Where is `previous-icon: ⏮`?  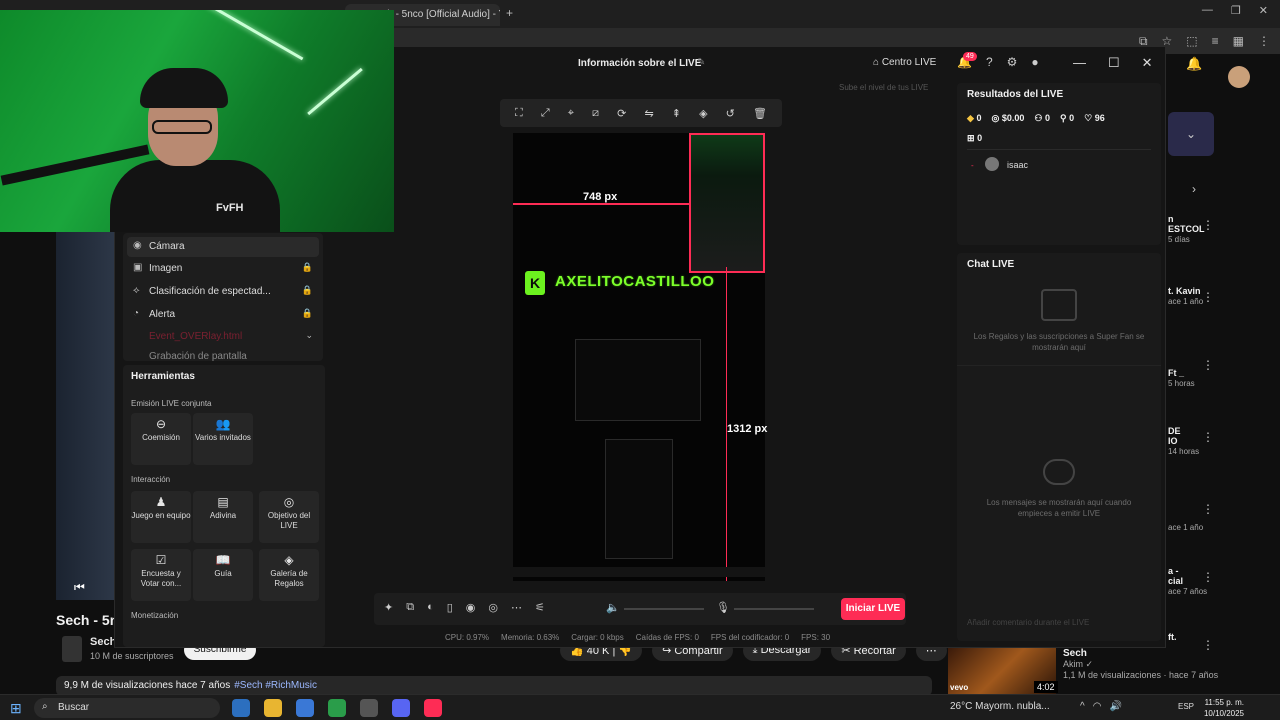 previous-icon: ⏮ is located at coordinates (79, 587).